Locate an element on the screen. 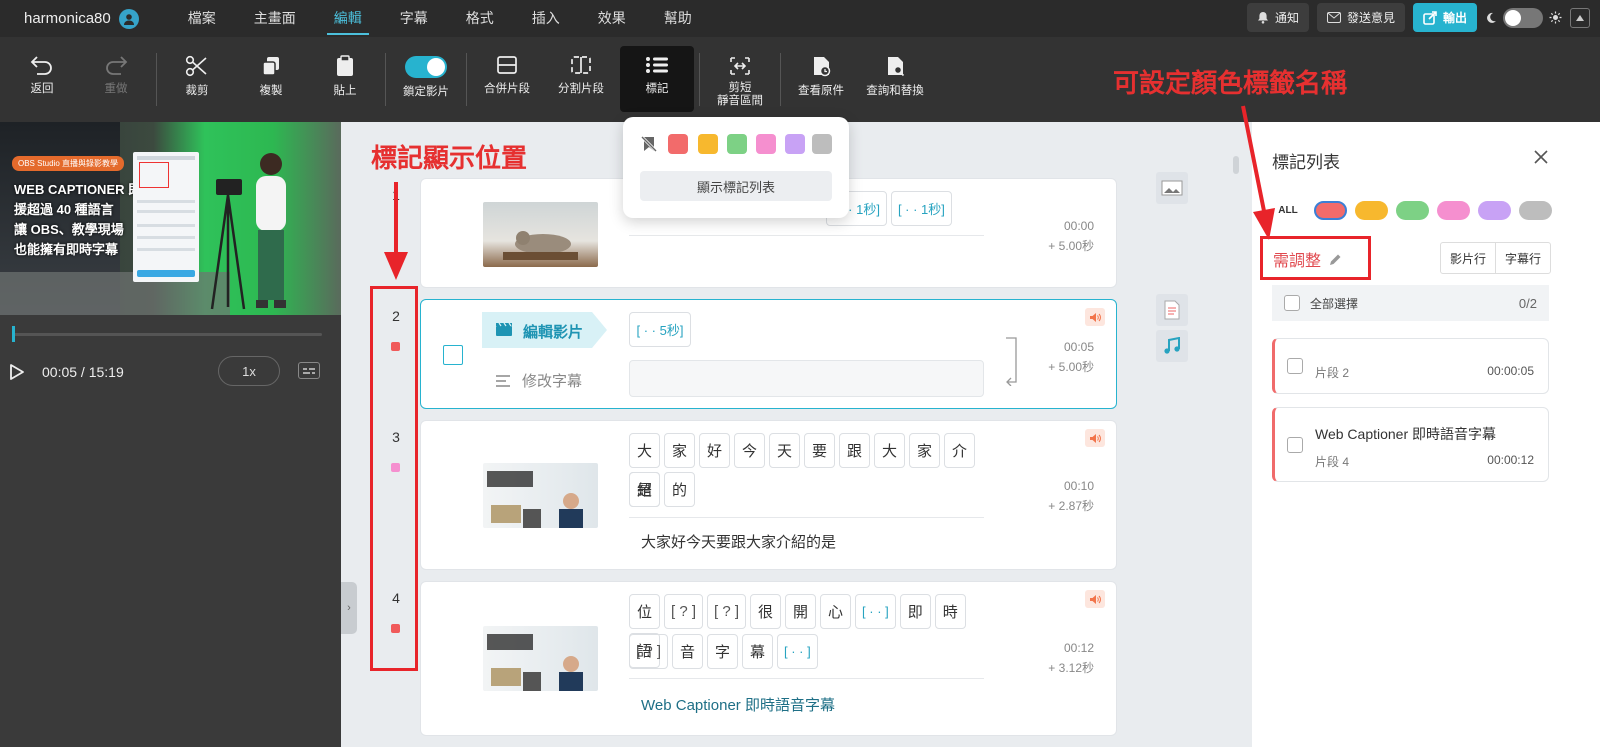 This screenshot has height=747, width=1600. menu-subtitle: 字幕 is located at coordinates (414, 18).